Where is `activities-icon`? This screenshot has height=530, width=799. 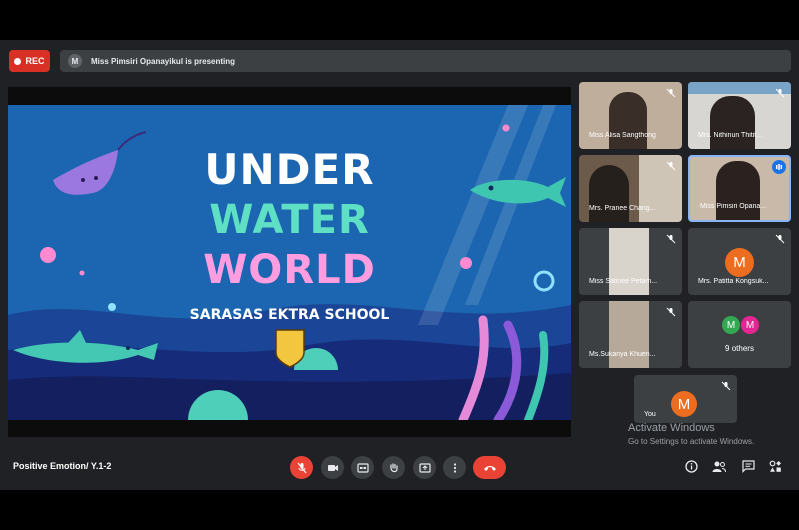 activities-icon is located at coordinates (775, 466).